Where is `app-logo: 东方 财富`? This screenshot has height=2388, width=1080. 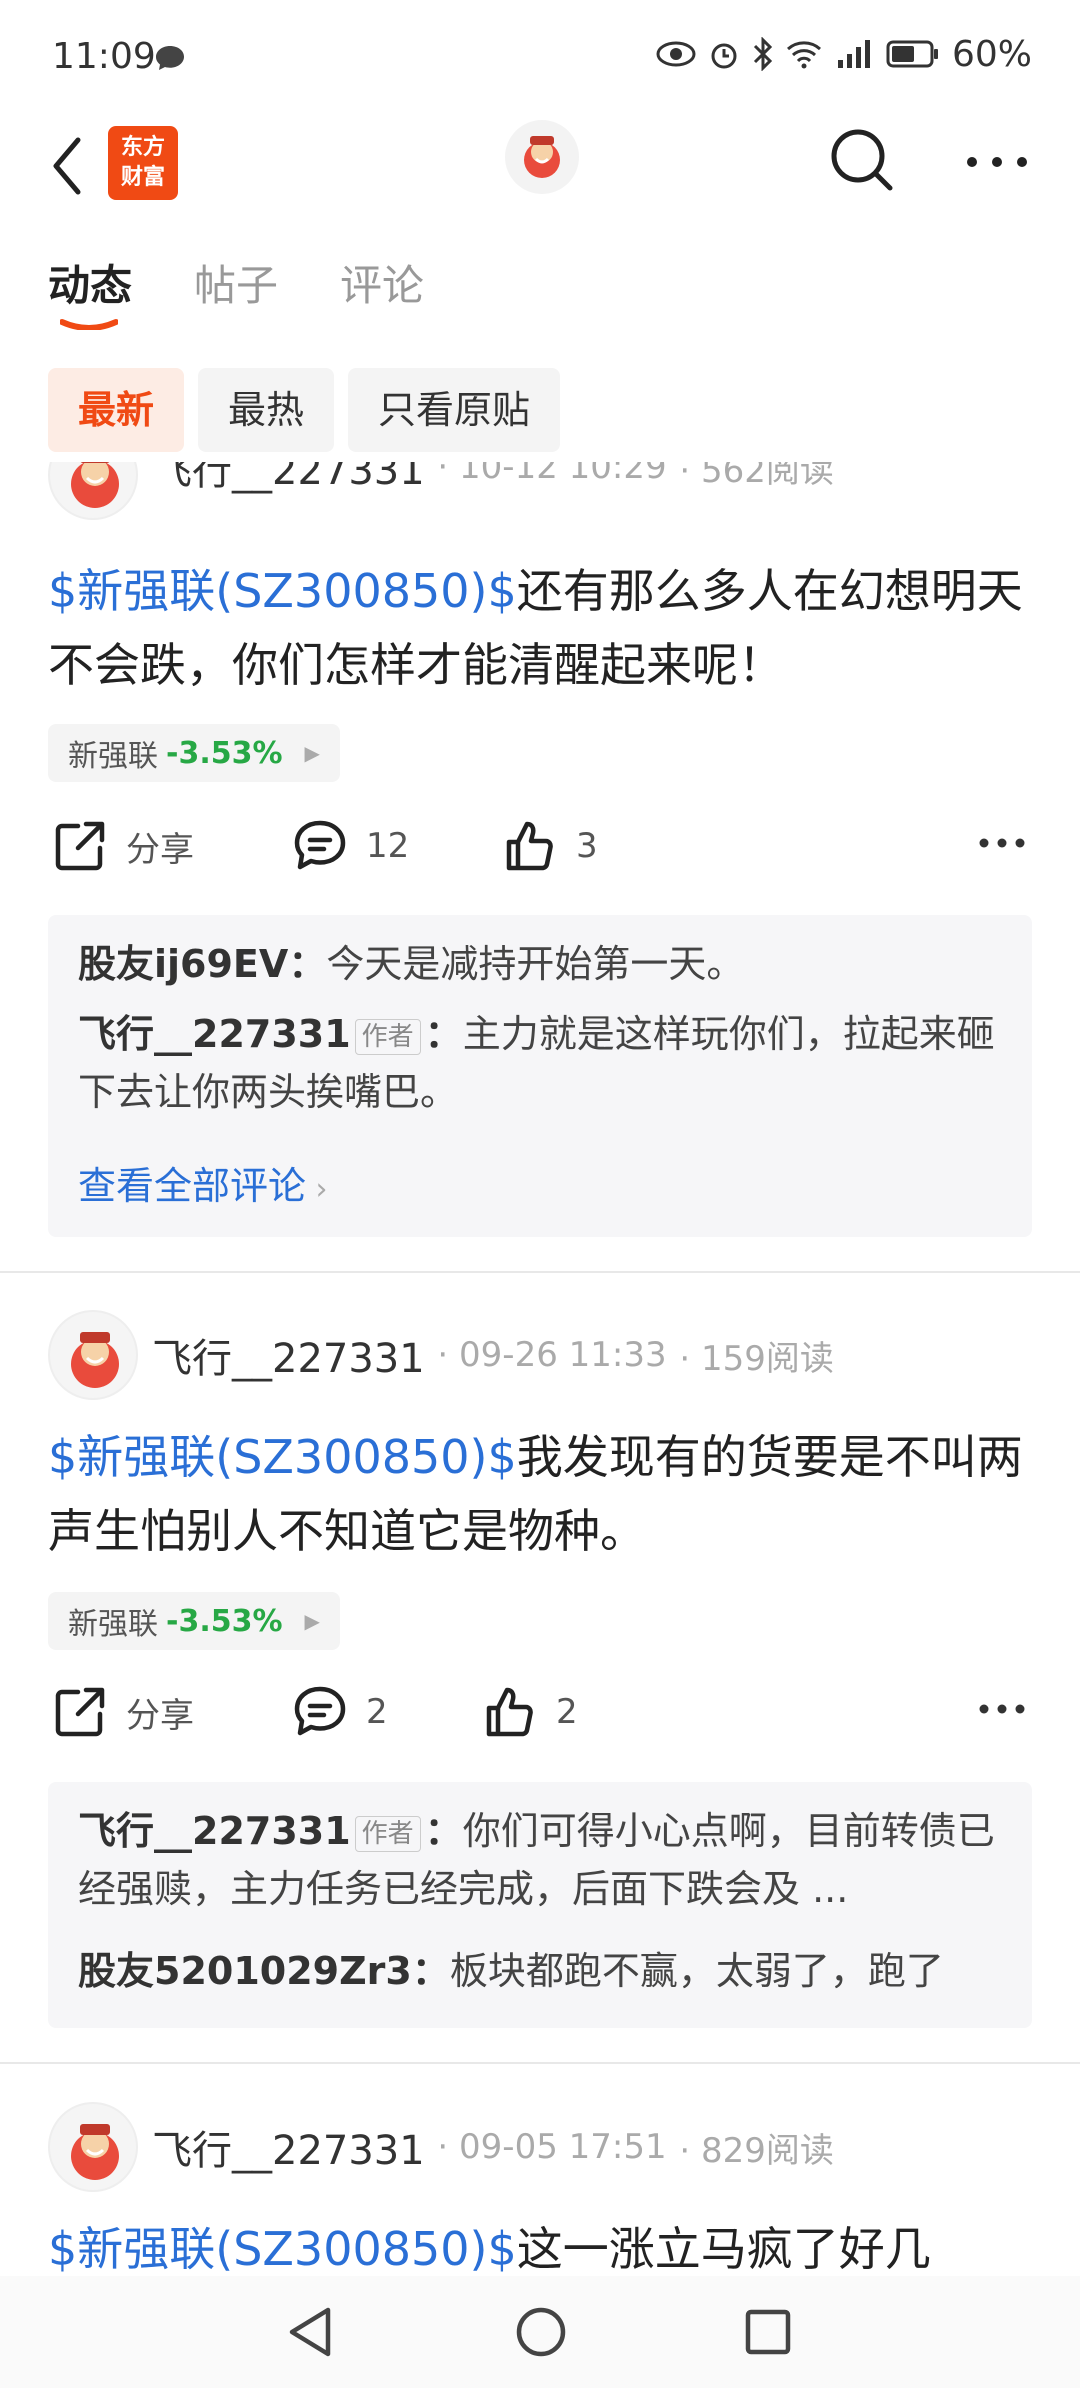
app-logo: 东方 财富 is located at coordinates (143, 163).